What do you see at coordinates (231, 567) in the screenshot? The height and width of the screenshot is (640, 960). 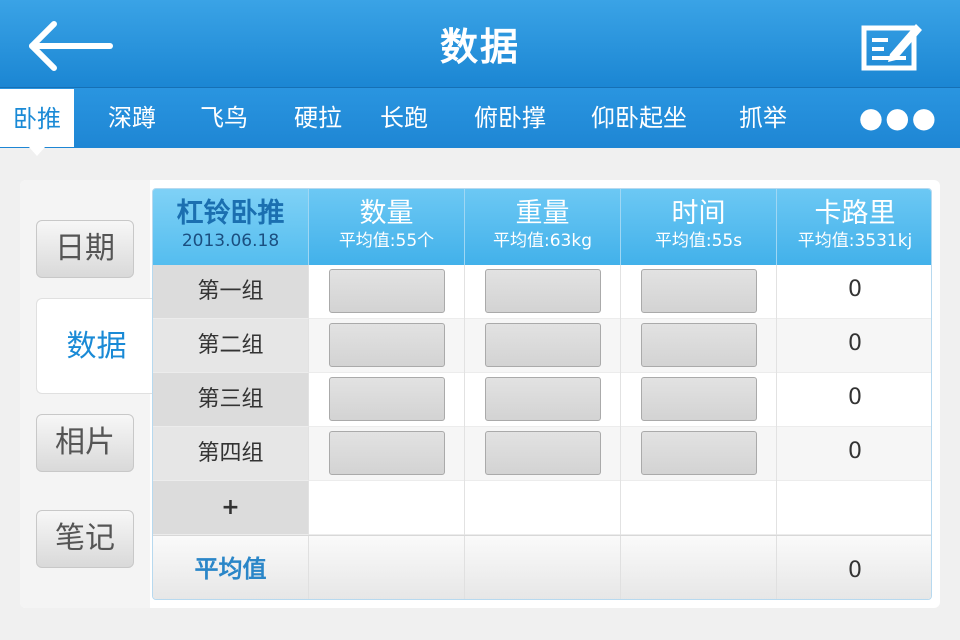 I see `average-label: 平均值` at bounding box center [231, 567].